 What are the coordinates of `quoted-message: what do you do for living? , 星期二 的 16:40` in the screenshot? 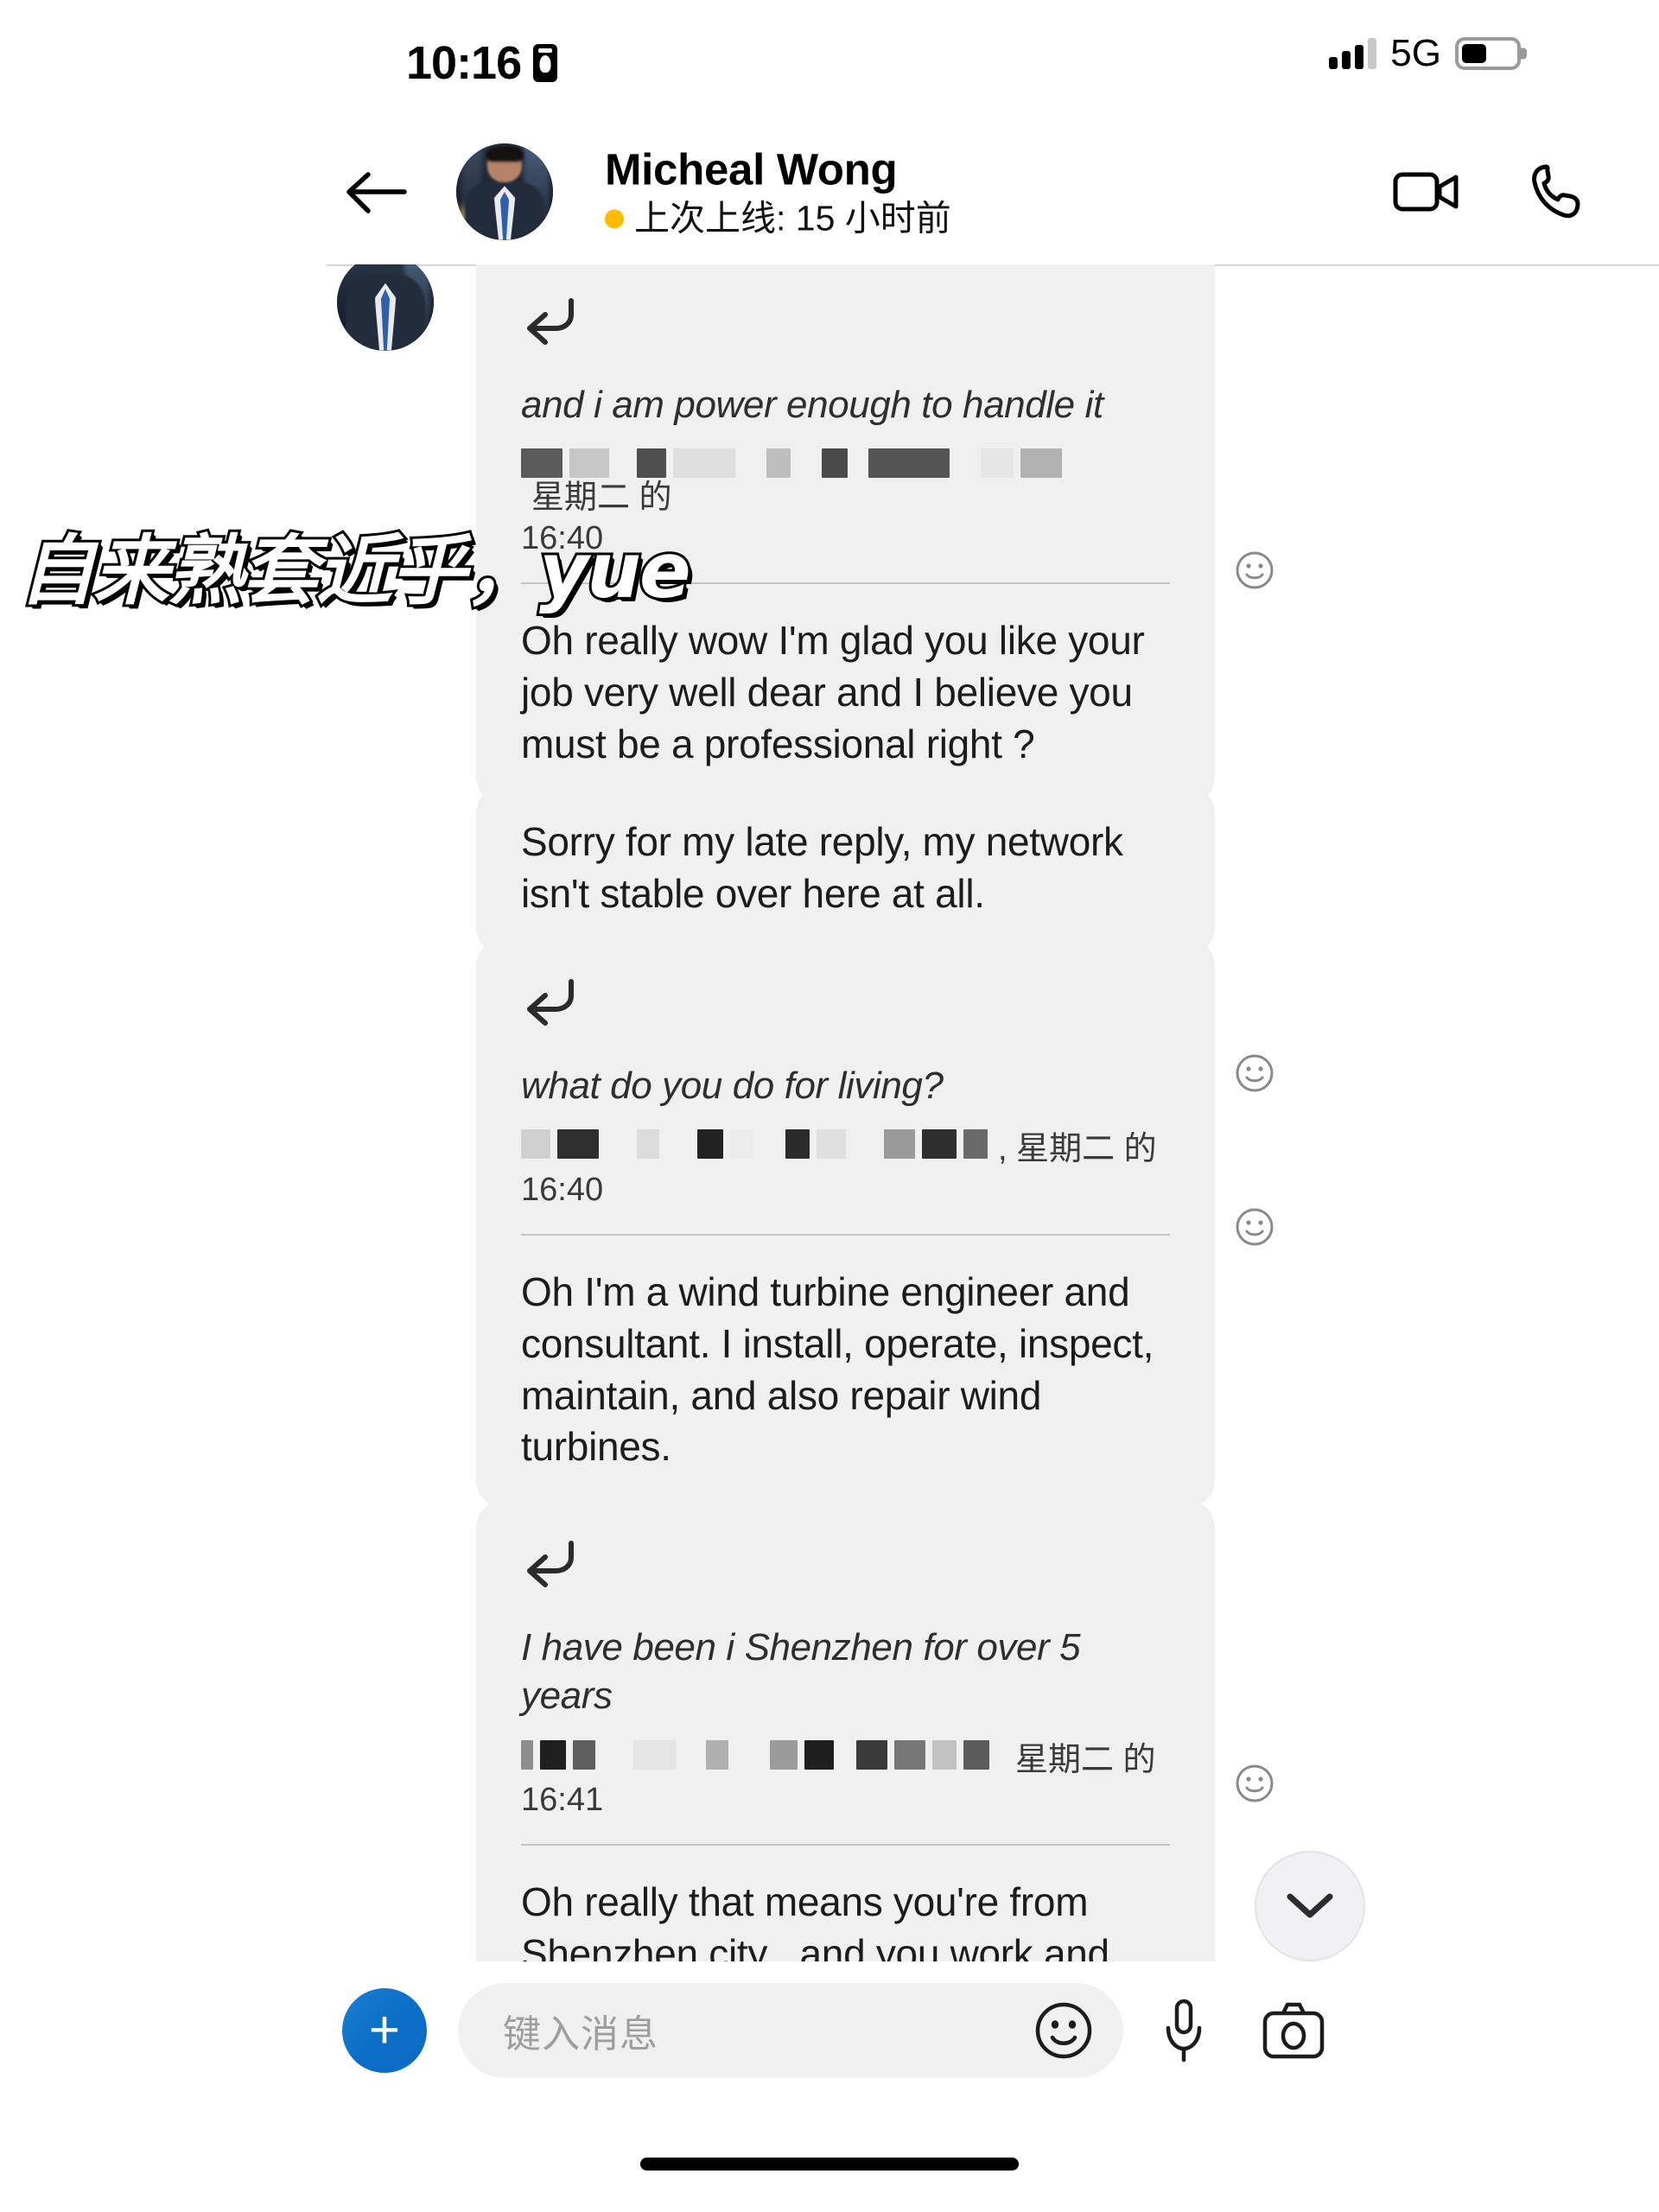 It's located at (845, 1081).